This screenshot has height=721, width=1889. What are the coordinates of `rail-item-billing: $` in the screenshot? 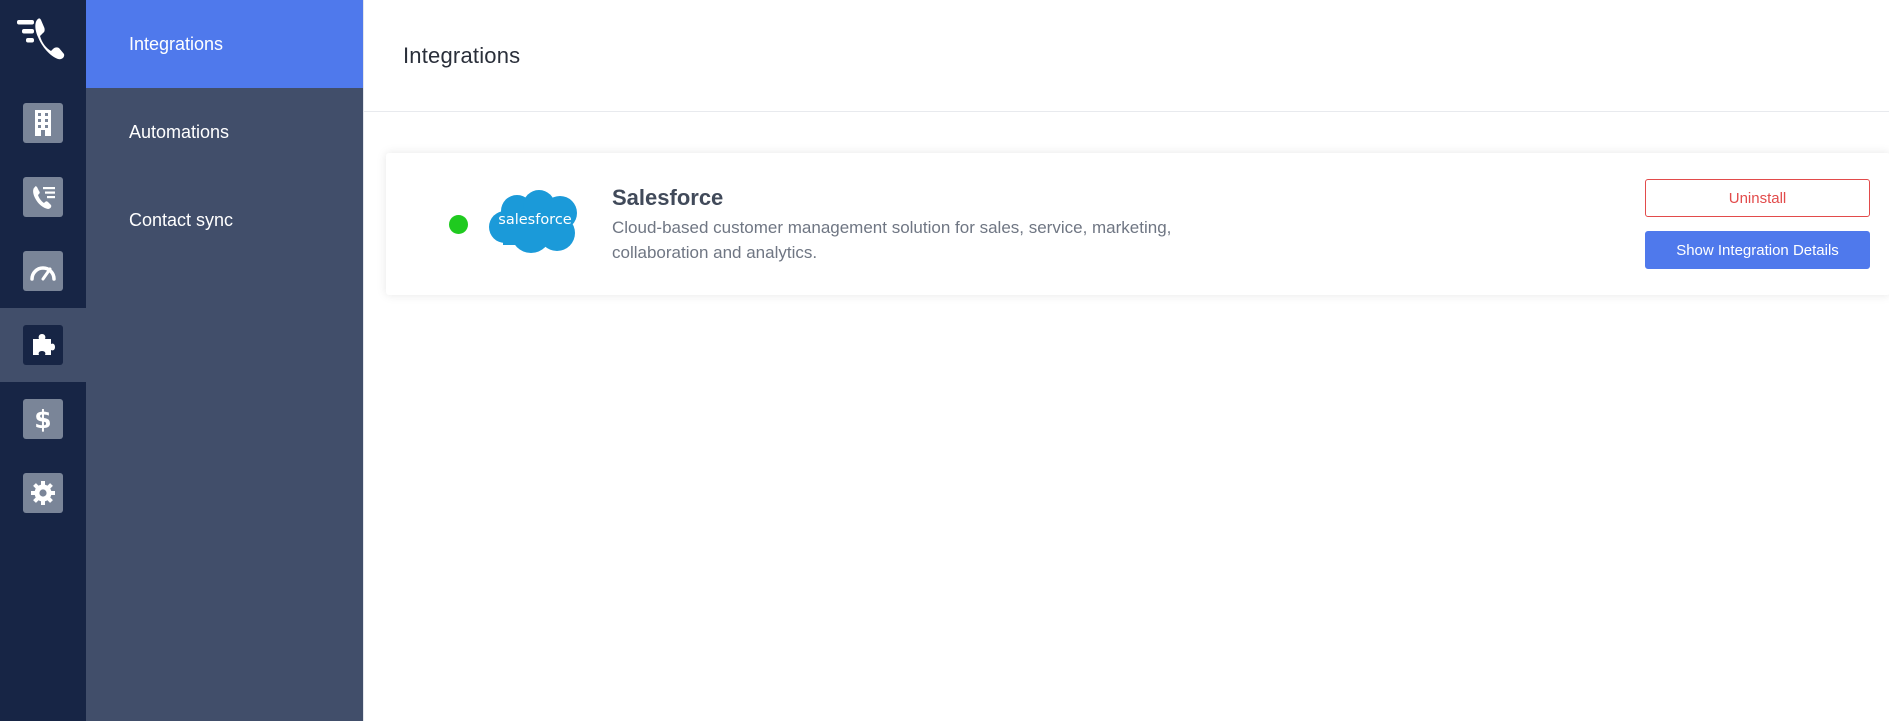 It's located at (43, 419).